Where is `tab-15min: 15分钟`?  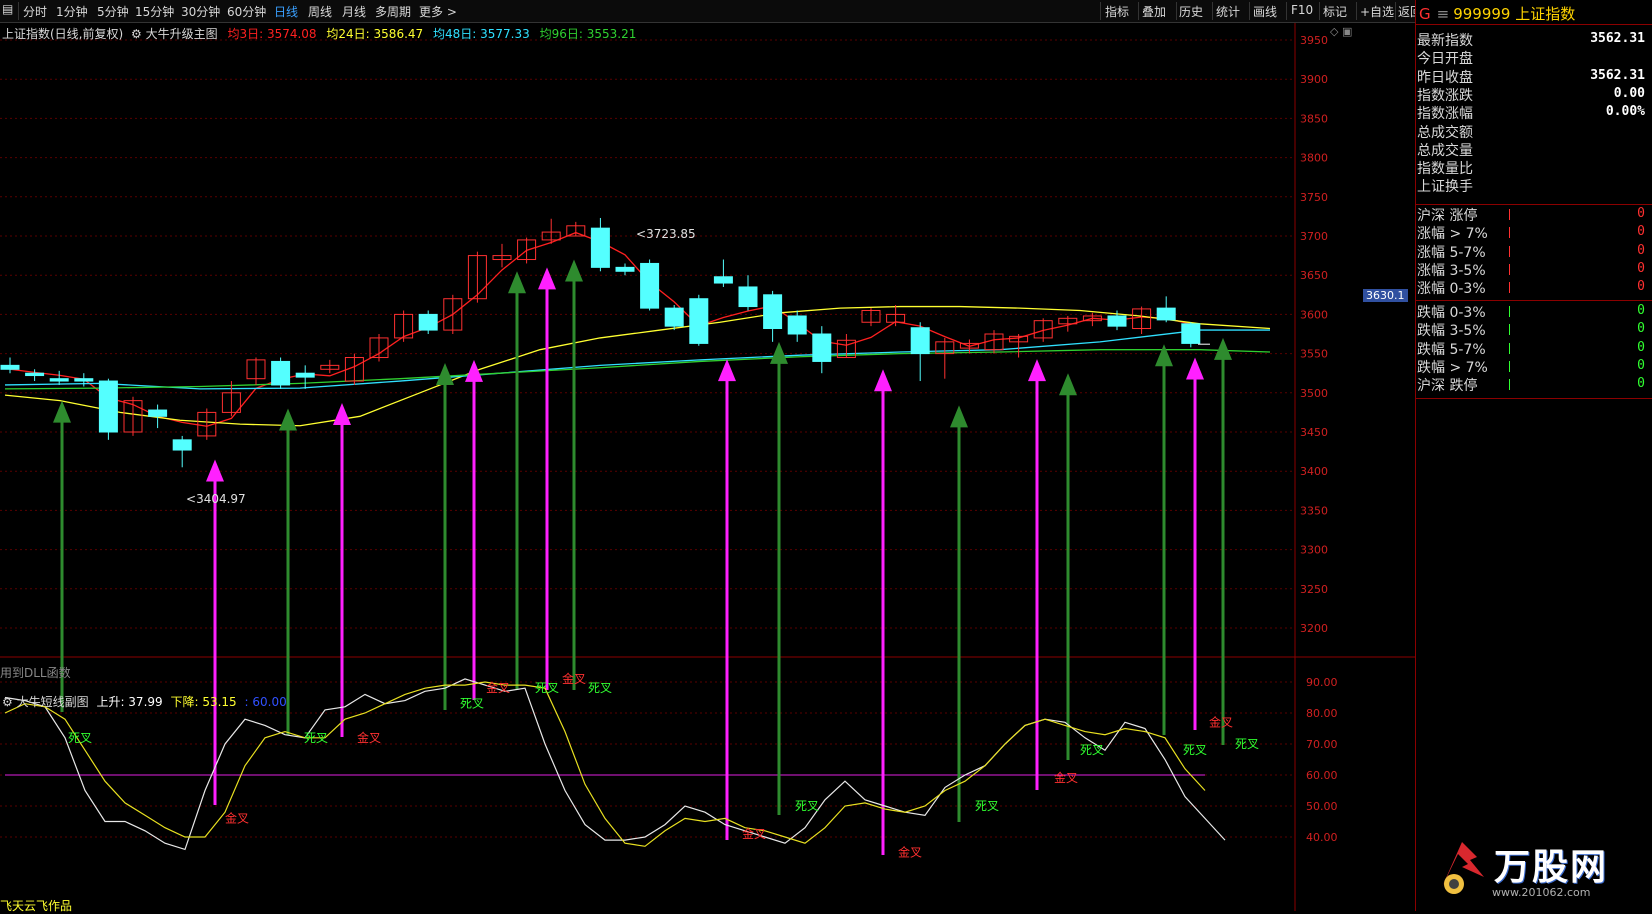
tab-15min: 15分钟 is located at coordinates (154, 11).